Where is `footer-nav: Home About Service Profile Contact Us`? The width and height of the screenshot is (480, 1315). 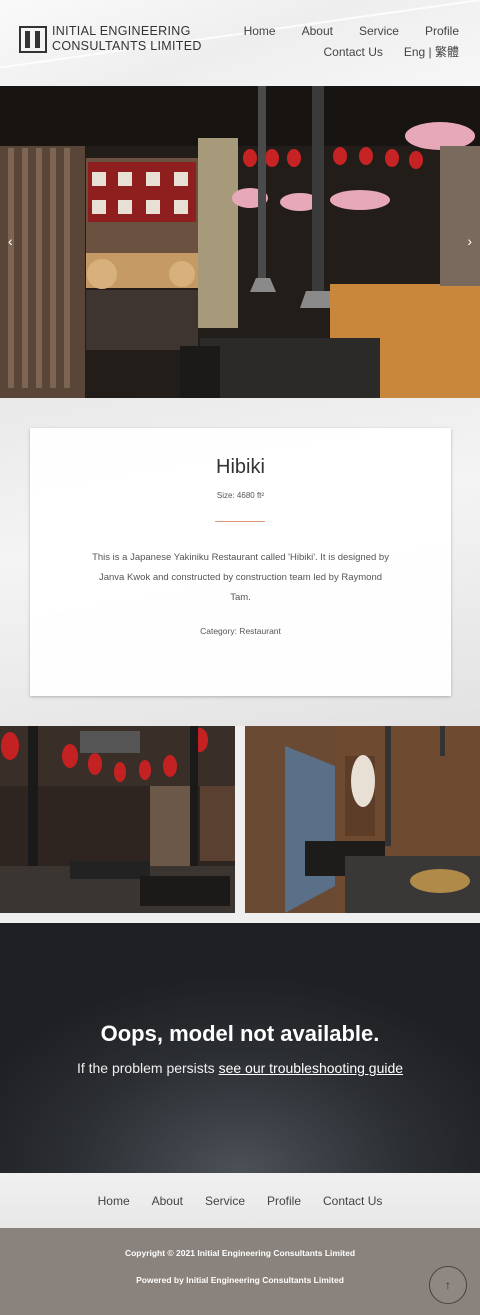 footer-nav: Home About Service Profile Contact Us is located at coordinates (240, 1200).